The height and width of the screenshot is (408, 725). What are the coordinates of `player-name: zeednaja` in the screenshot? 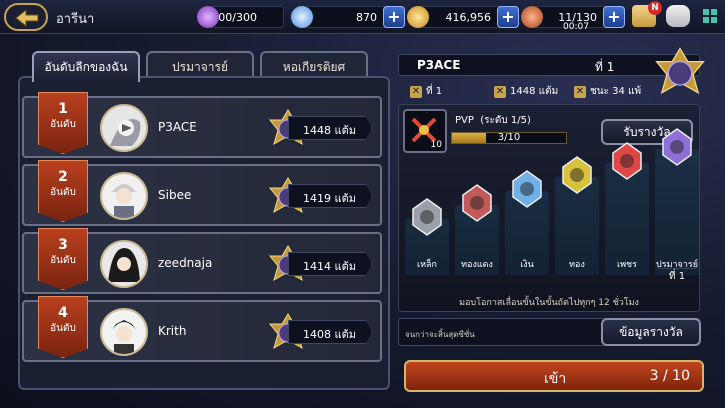 It's located at (185, 263).